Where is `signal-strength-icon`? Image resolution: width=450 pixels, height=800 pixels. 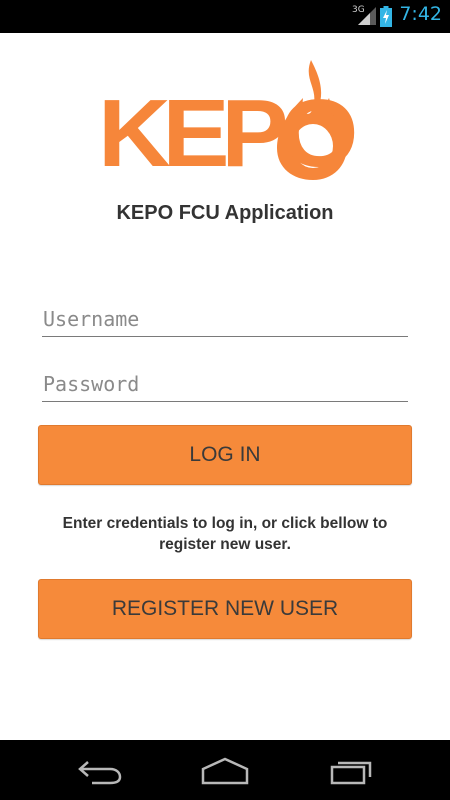 signal-strength-icon is located at coordinates (367, 16).